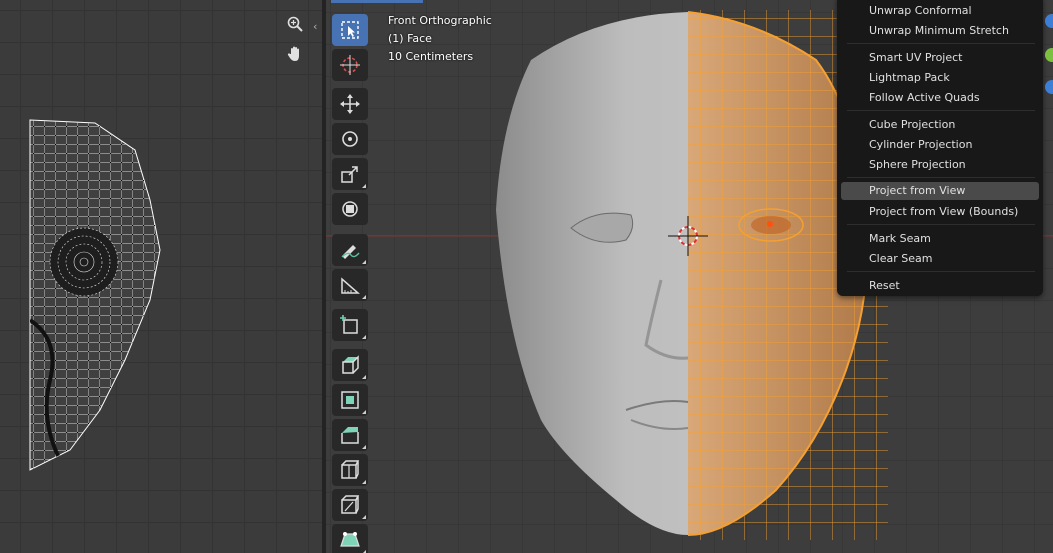 The width and height of the screenshot is (1053, 553). Describe the element at coordinates (410, 38) in the screenshot. I see `object-name: (1) Face` at that location.